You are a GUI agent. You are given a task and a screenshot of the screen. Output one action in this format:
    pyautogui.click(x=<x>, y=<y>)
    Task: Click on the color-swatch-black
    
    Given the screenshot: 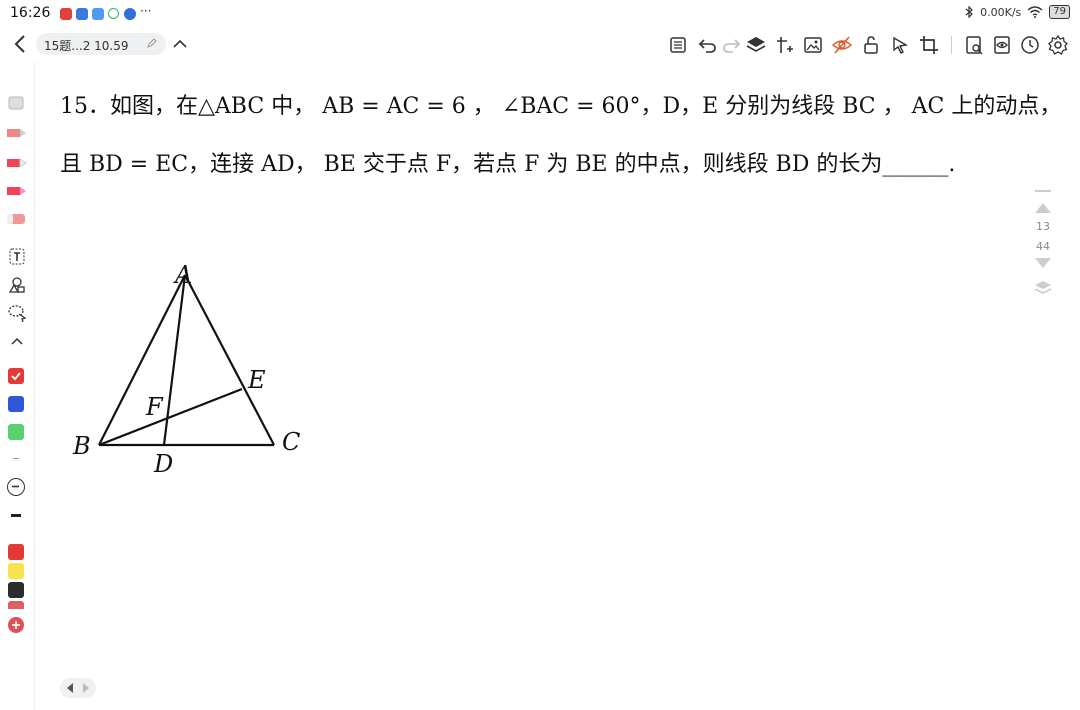 What is the action you would take?
    pyautogui.click(x=16, y=590)
    